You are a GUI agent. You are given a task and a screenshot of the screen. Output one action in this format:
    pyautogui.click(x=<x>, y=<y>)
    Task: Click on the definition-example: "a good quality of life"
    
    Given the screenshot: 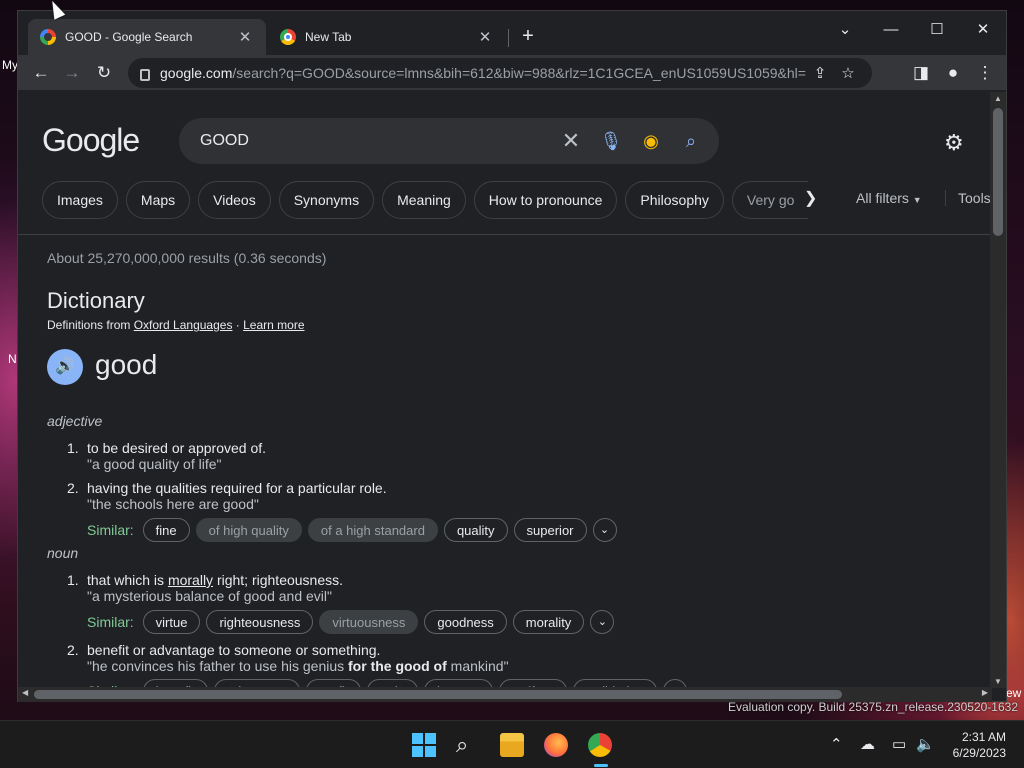 What is the action you would take?
    pyautogui.click(x=154, y=464)
    